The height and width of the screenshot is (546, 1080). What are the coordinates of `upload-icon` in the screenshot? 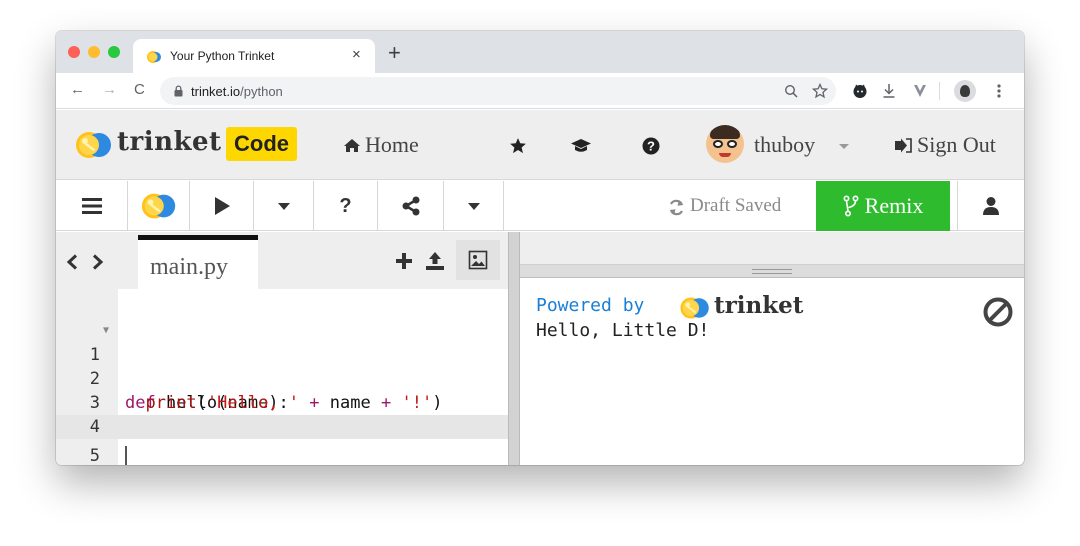 It's located at (435, 261).